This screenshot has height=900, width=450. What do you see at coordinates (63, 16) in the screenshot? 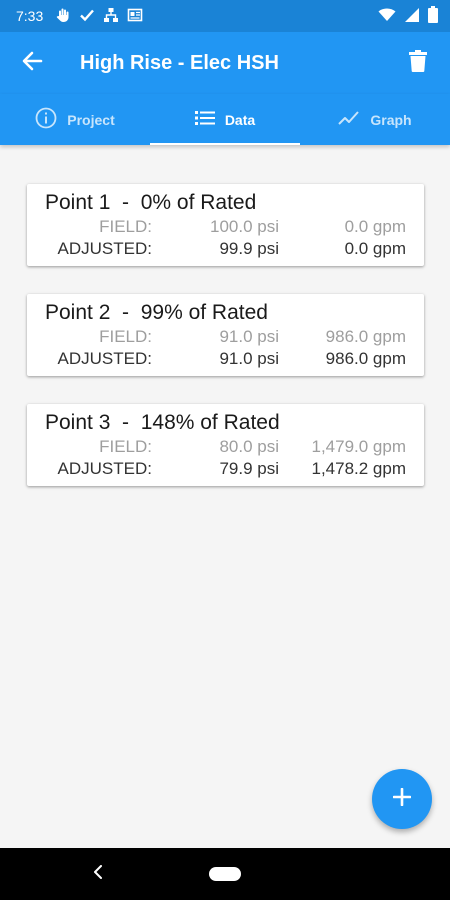
I see `hand-icon` at bounding box center [63, 16].